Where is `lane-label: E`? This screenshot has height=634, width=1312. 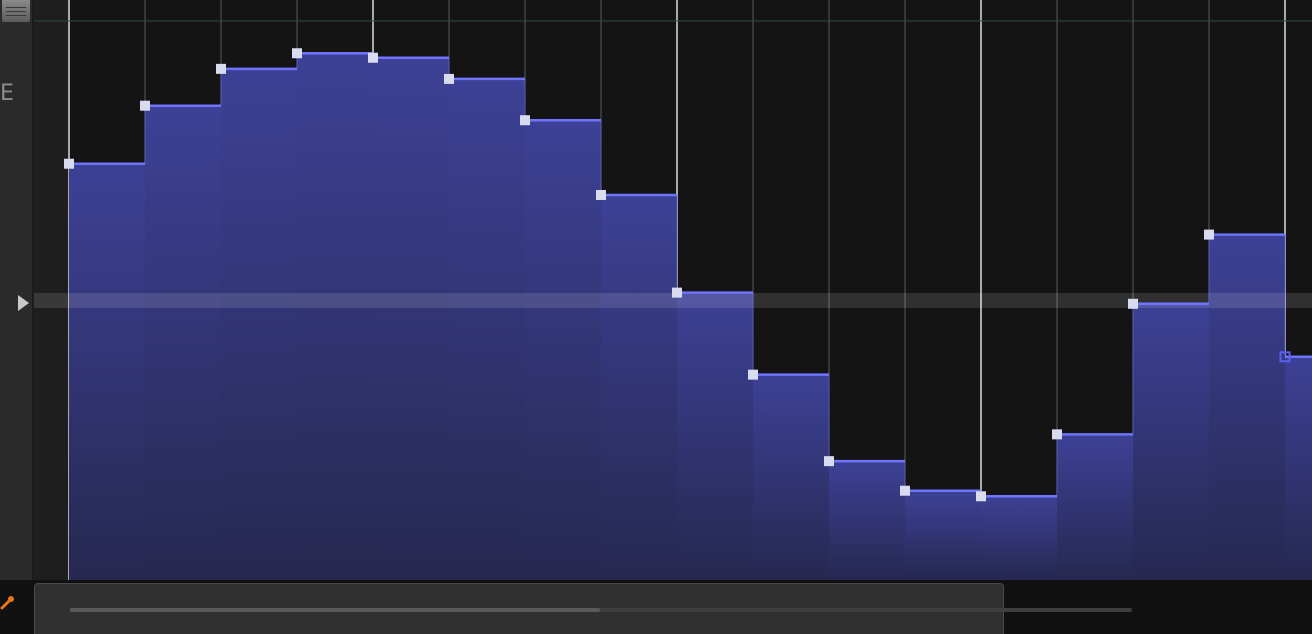
lane-label: E is located at coordinates (7, 93).